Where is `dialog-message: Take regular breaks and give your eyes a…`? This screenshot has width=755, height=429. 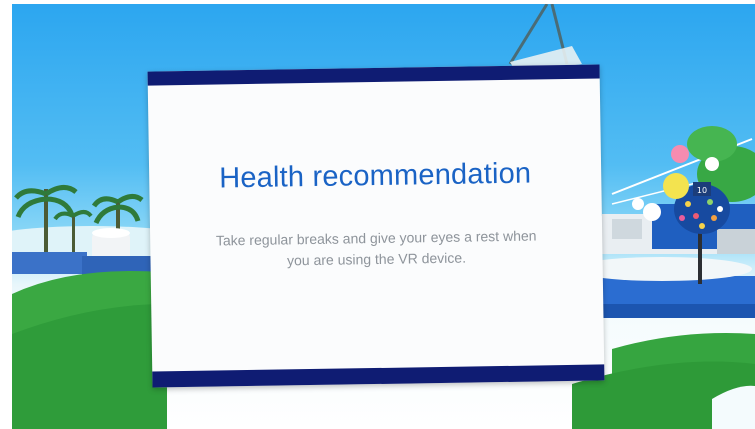
dialog-message: Take regular breaks and give your eyes a… is located at coordinates (376, 248).